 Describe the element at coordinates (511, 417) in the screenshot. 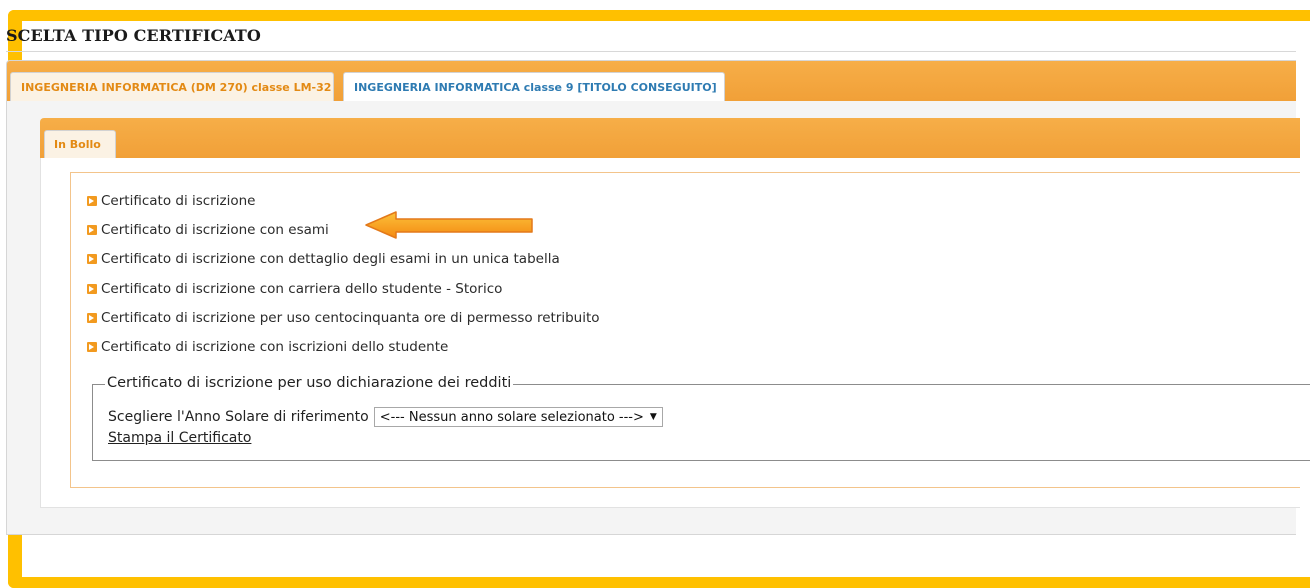

I see `year-select-value: <--- Nessun anno solare selezionato --->` at that location.